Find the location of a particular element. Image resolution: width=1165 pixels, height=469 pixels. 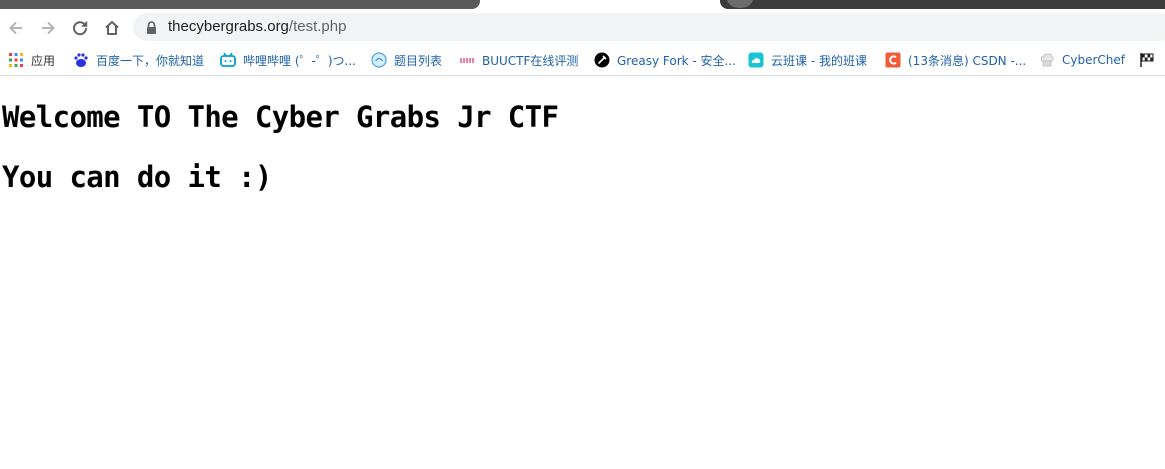

bookmark-label: 题目列表 is located at coordinates (418, 60).